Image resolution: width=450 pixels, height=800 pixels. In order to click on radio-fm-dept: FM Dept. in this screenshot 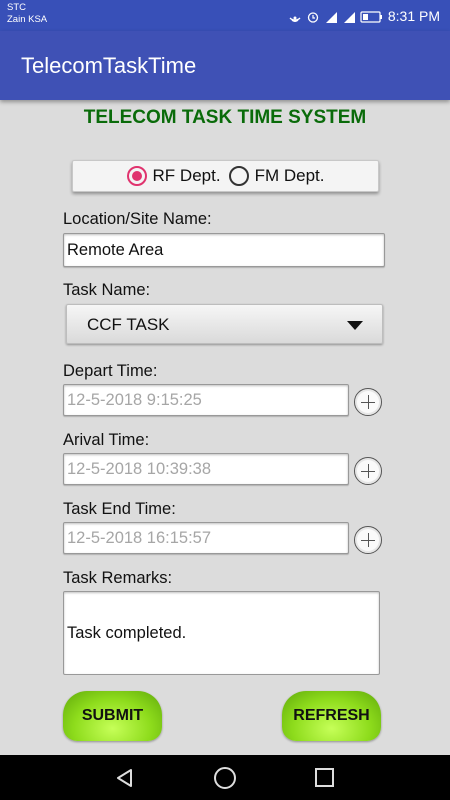, I will do `click(276, 176)`.